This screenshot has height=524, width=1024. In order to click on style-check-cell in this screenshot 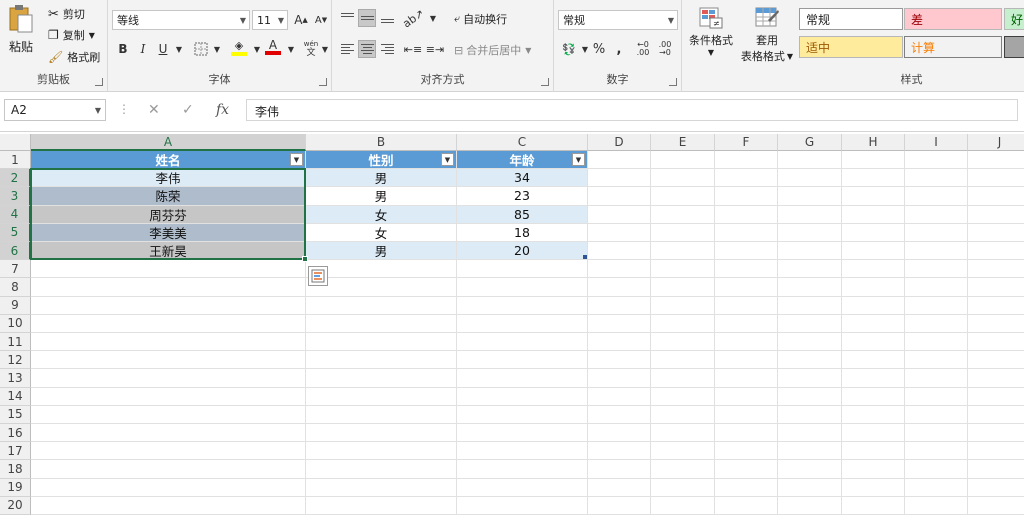, I will do `click(1014, 47)`.